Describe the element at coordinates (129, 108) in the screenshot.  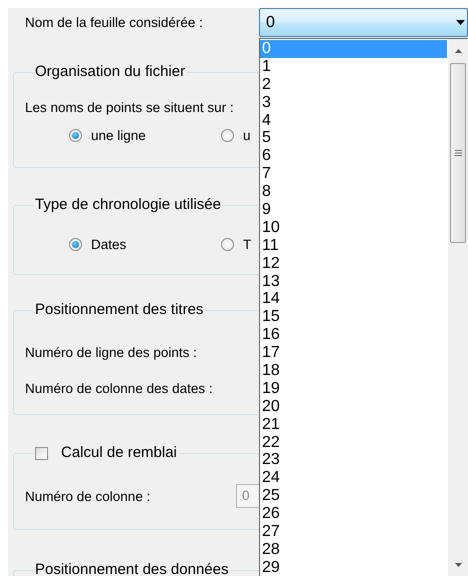
I see `field-label: Les noms de points se situent sur :` at that location.